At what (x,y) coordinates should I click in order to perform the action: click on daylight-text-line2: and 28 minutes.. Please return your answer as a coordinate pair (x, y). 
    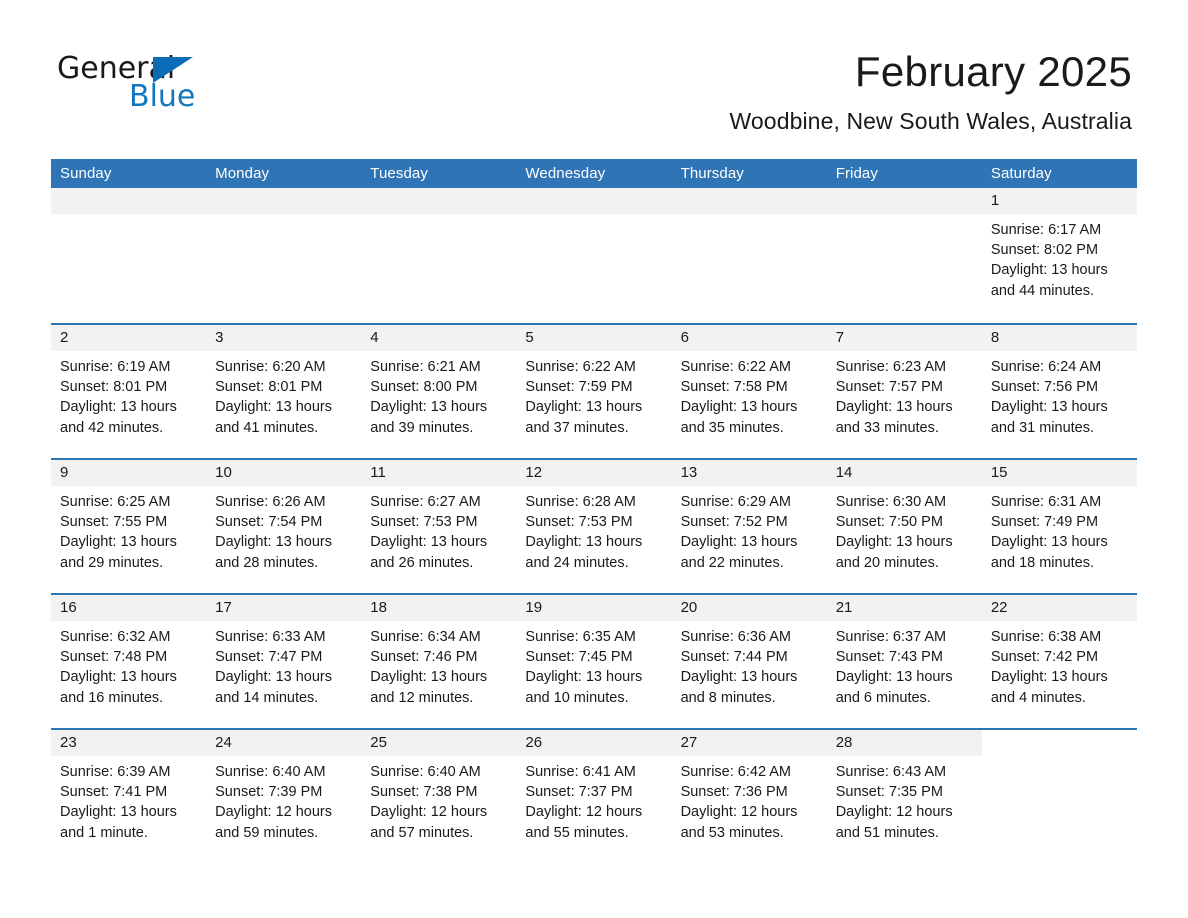
    Looking at the image, I should click on (267, 562).